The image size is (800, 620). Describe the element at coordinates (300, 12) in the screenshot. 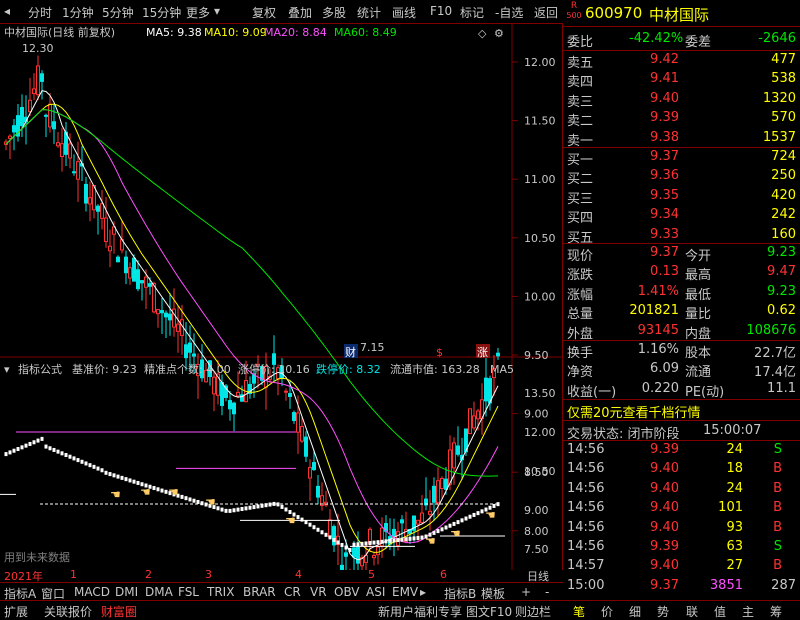

I see `toolbar-diejia-button: 叠加` at that location.